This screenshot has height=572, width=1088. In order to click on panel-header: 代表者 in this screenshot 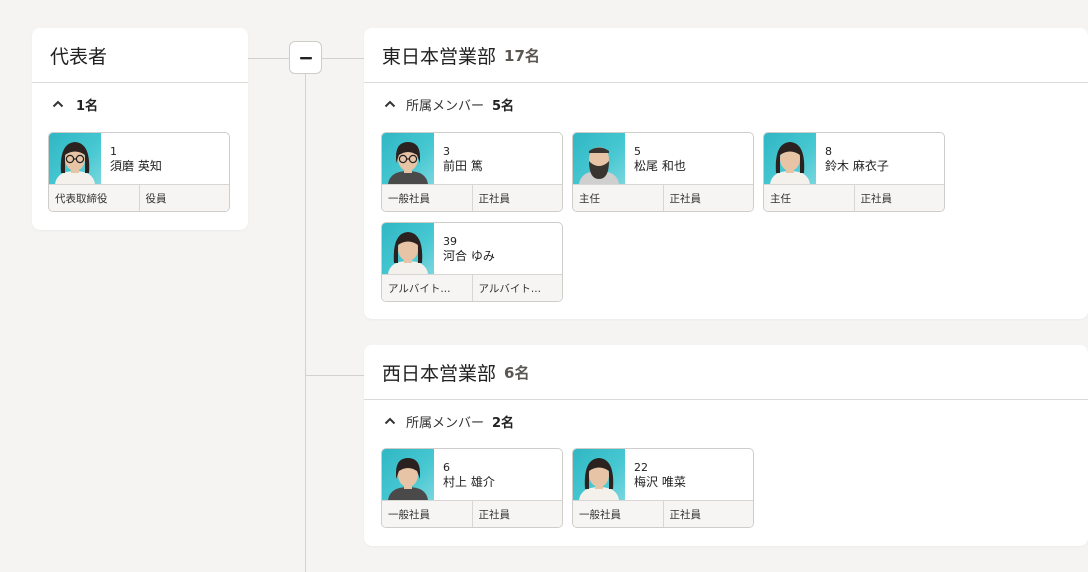, I will do `click(140, 55)`.